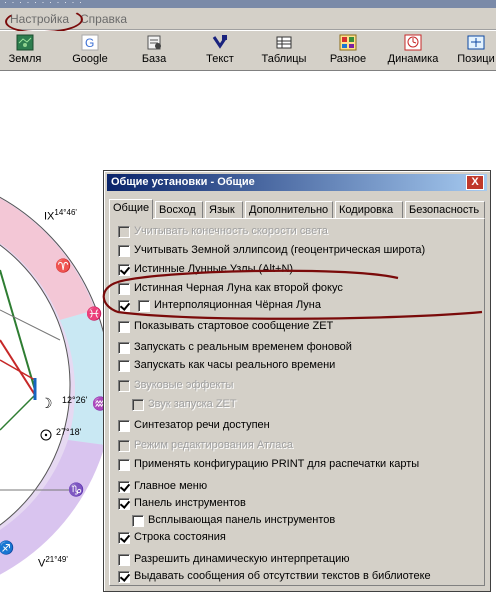 Image resolution: width=496 pixels, height=601 pixels. What do you see at coordinates (248, 4) in the screenshot?
I see `window-title-bar: · · · · · · · · · · ·` at bounding box center [248, 4].